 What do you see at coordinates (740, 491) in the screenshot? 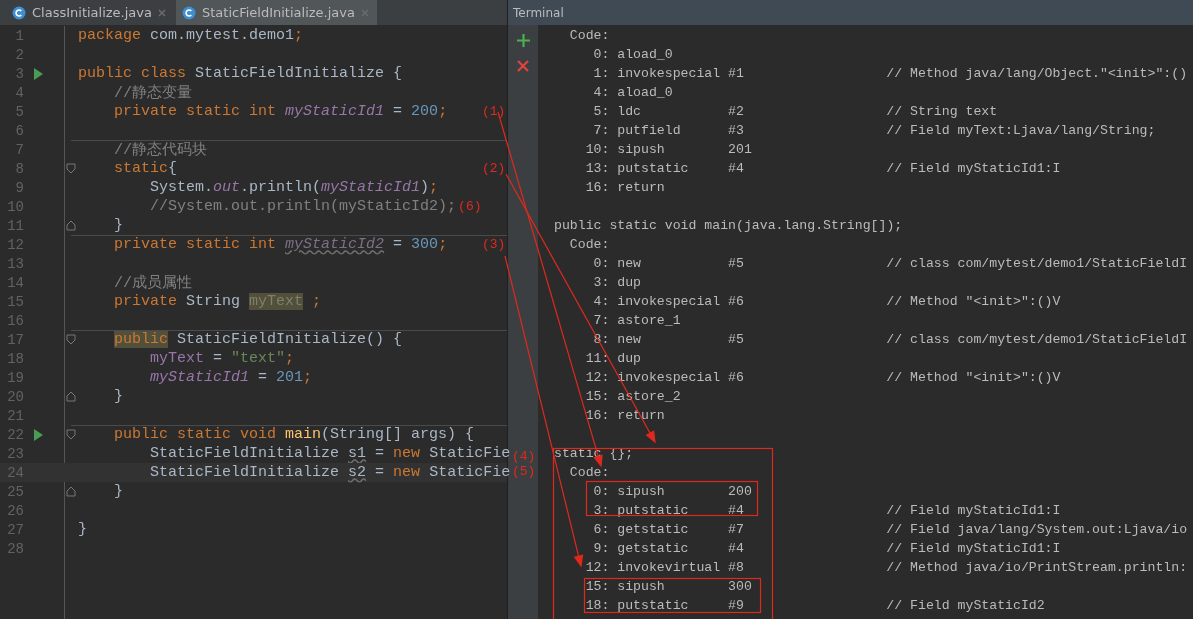
I see `operand: 200` at bounding box center [740, 491].